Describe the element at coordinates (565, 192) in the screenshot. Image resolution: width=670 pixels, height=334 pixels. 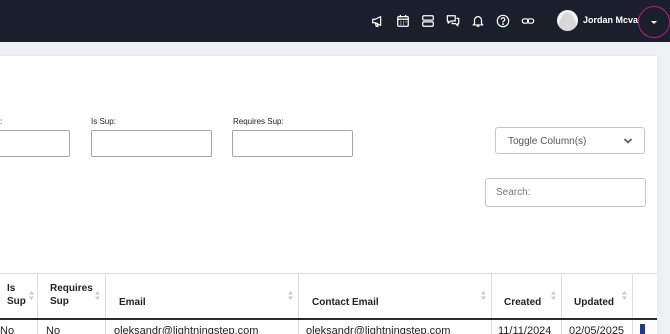
I see `search-input` at that location.